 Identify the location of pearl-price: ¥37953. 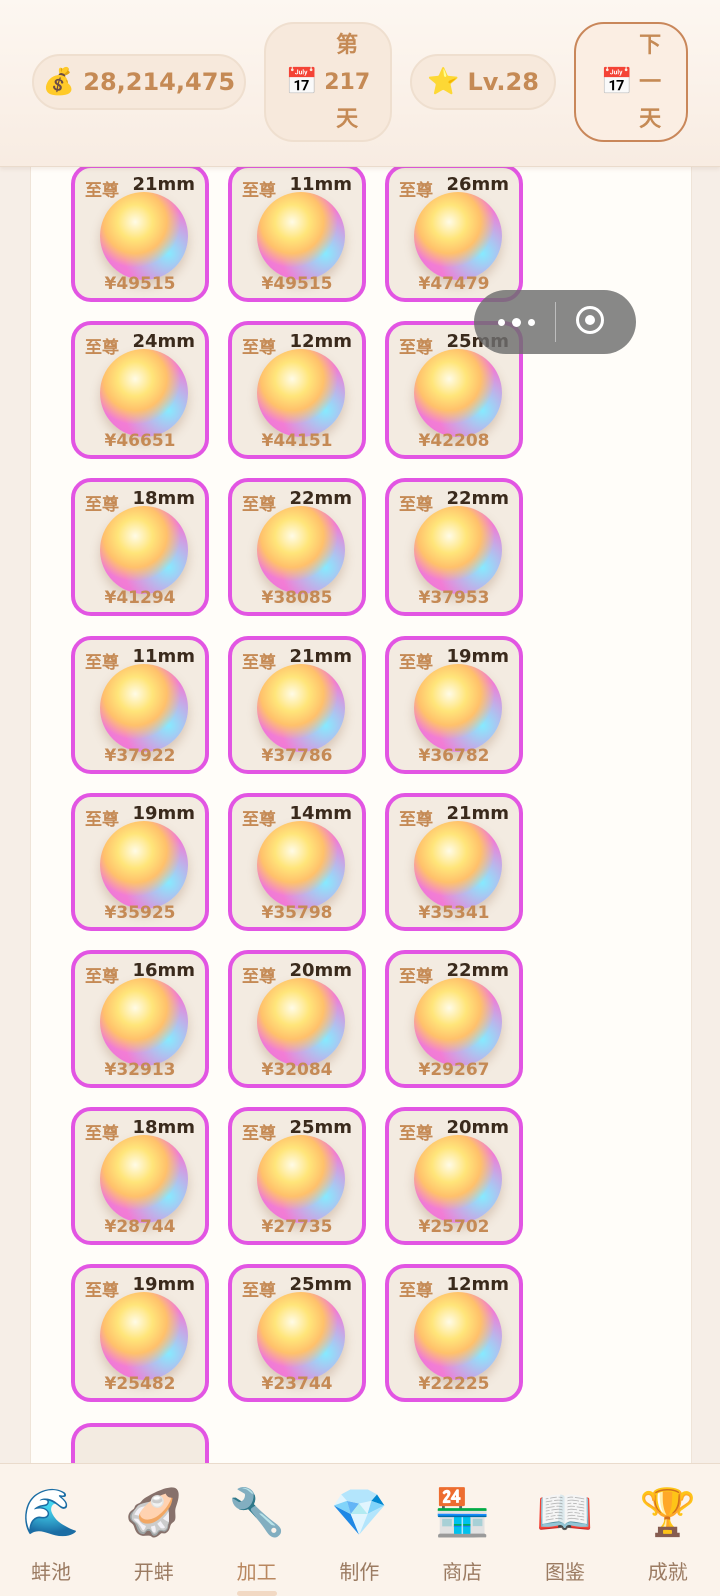
(454, 598).